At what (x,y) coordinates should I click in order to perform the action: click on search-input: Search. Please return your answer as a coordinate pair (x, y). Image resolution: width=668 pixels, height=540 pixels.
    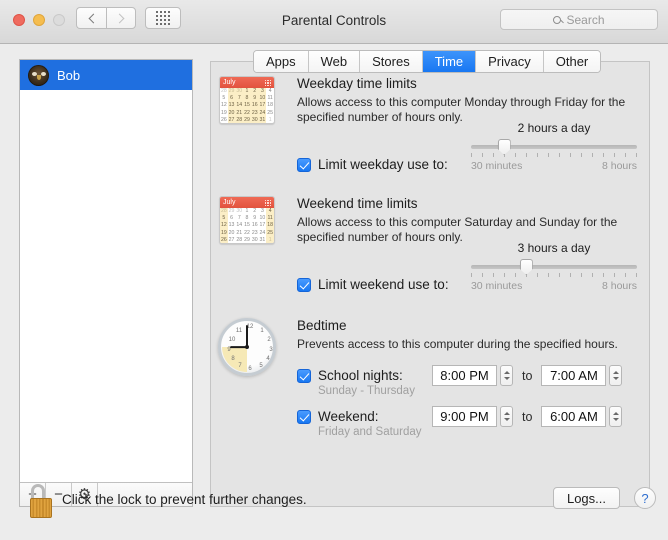
    Looking at the image, I should click on (579, 19).